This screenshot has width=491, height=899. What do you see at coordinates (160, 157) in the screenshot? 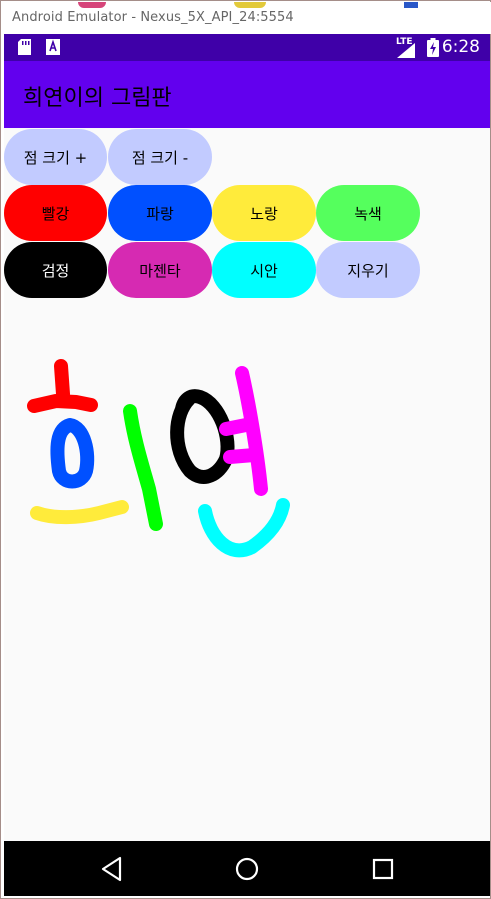
I see `size-decrease-button: 점 크기 -` at bounding box center [160, 157].